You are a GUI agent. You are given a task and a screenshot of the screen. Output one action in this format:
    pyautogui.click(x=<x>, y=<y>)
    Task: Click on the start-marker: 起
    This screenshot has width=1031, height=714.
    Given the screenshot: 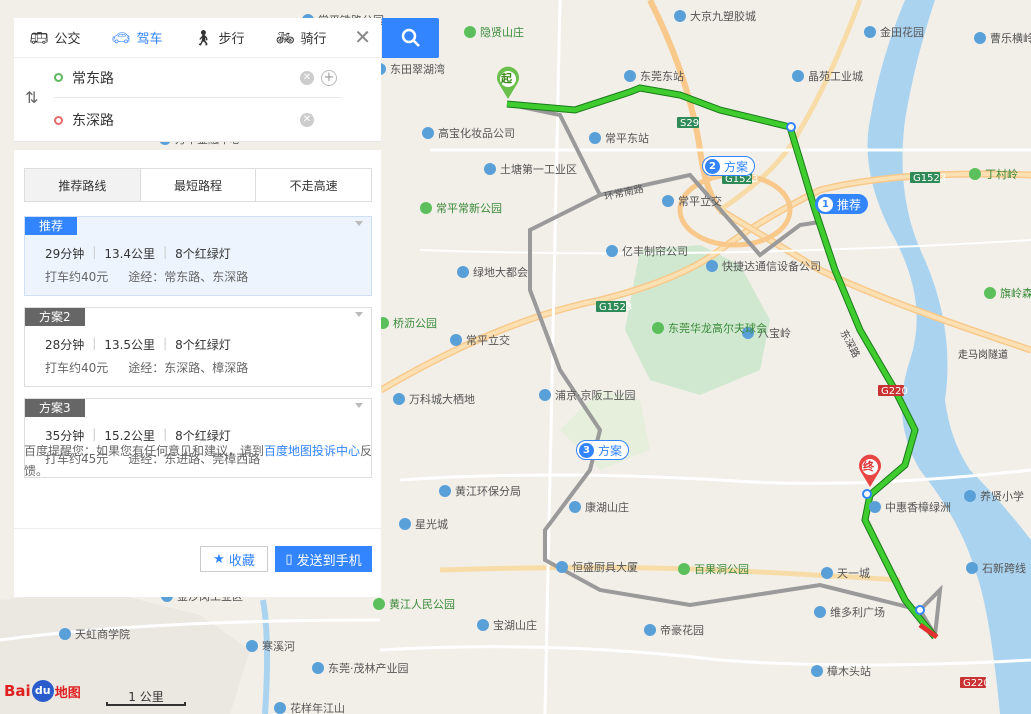 What is the action you would take?
    pyautogui.click(x=508, y=83)
    